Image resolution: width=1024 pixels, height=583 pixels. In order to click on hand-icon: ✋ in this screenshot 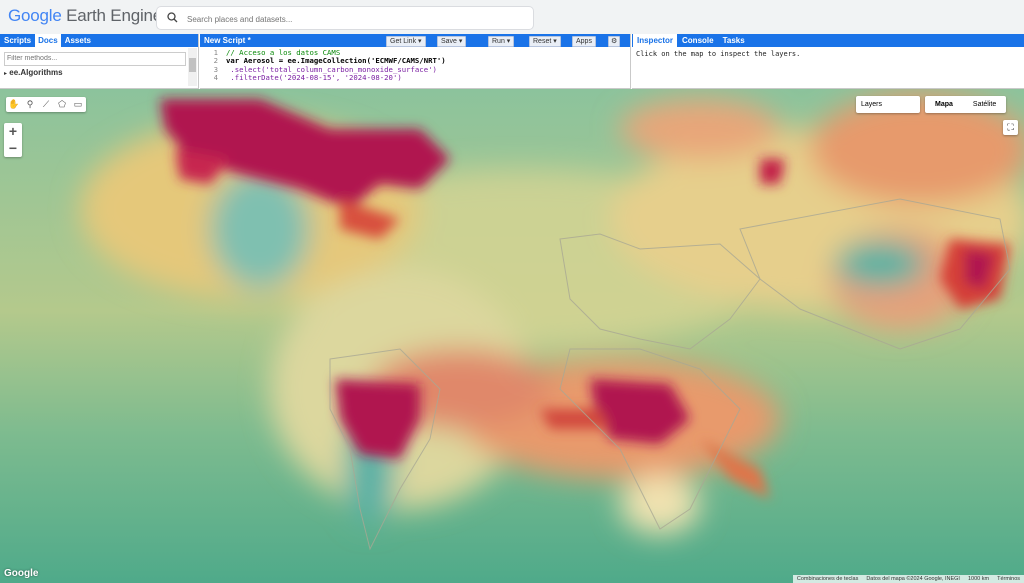, I will do `click(14, 104)`.